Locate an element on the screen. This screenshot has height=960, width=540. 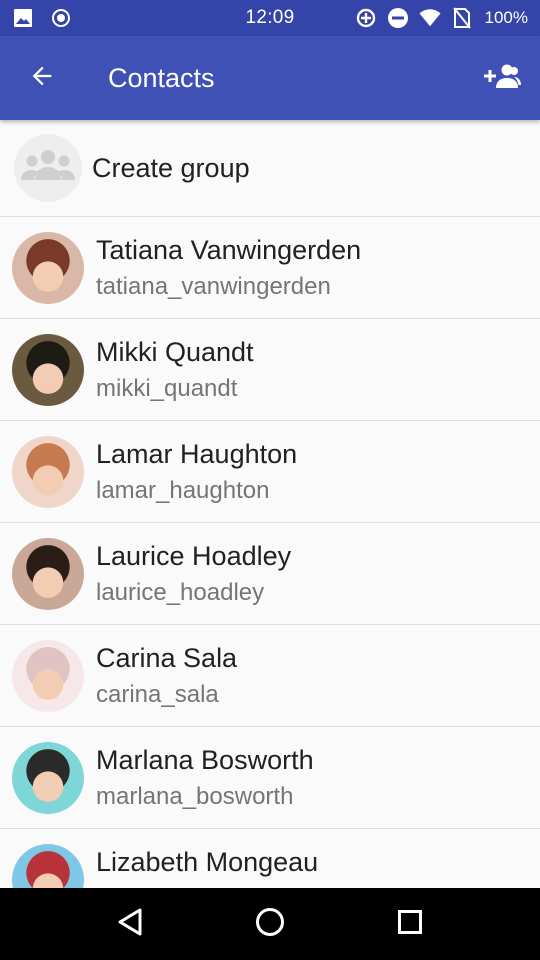
contact-row: Marlana Bosworth marlana_bosworth is located at coordinates (270, 778).